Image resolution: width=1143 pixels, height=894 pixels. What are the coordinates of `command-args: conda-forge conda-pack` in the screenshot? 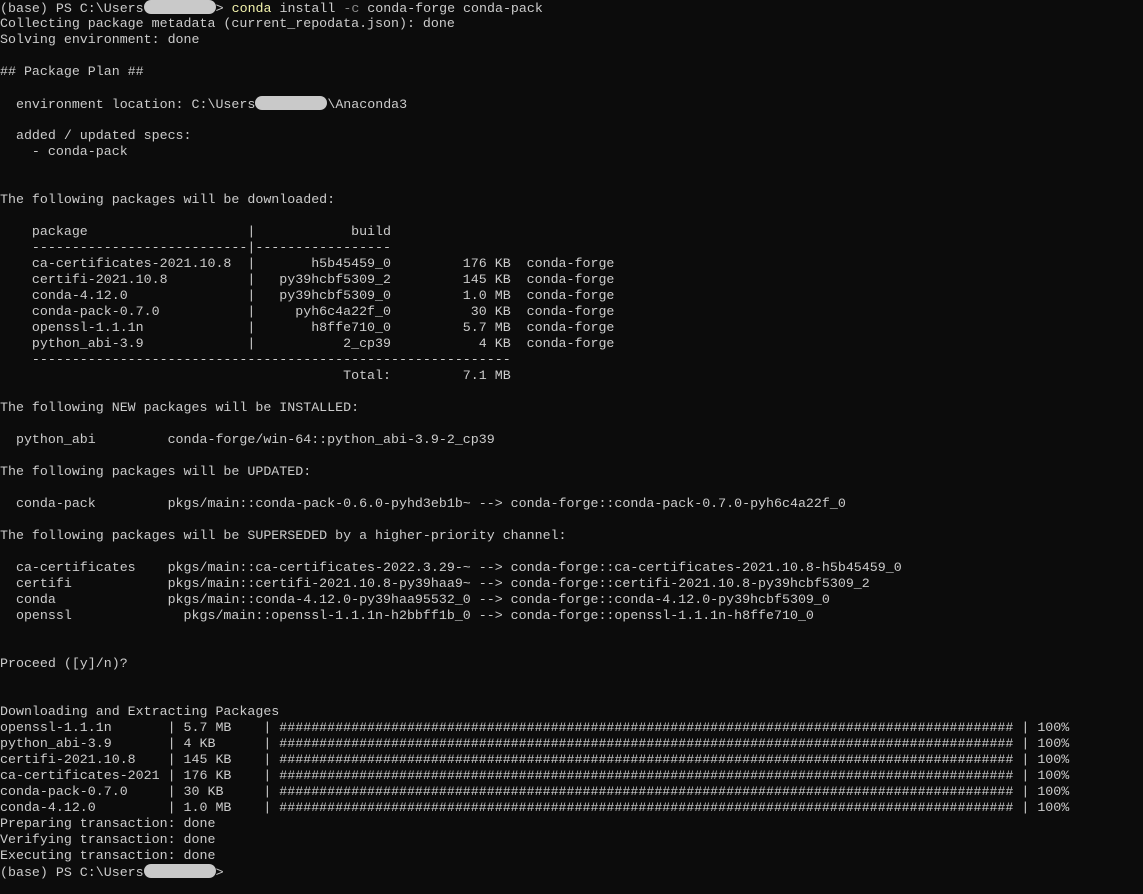 It's located at (451, 8).